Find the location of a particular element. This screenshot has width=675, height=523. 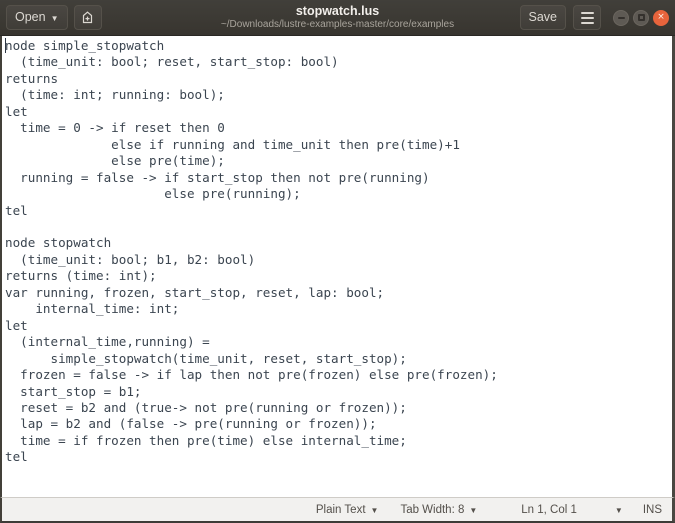

toolbar-right-group: Save × is located at coordinates (594, 17).